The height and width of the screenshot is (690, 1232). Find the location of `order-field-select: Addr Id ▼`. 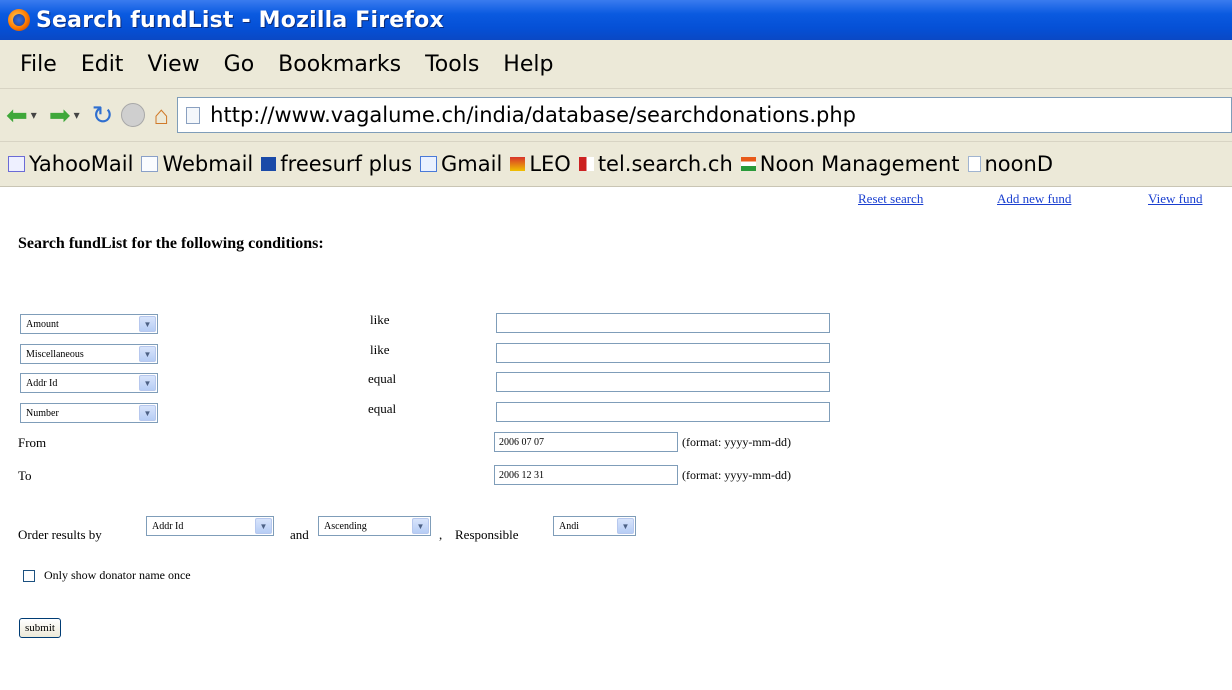

order-field-select: Addr Id ▼ is located at coordinates (210, 526).